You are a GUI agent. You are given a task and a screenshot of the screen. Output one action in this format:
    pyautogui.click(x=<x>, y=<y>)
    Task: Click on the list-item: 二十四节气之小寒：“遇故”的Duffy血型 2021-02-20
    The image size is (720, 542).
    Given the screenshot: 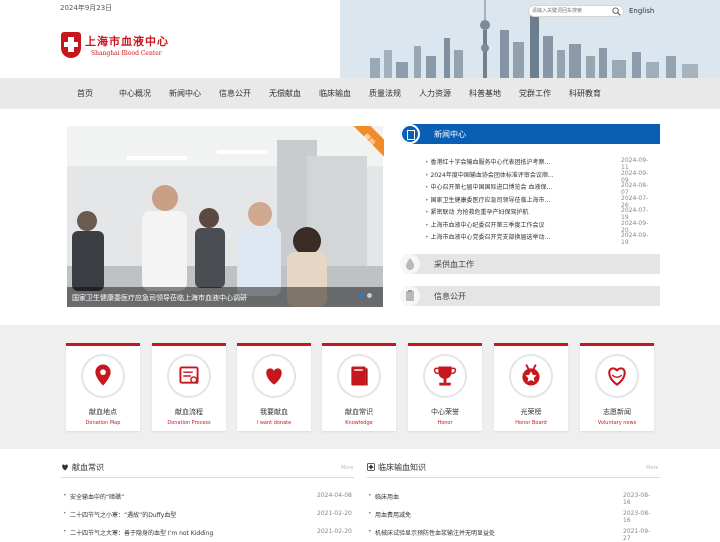 What is the action you would take?
    pyautogui.click(x=207, y=516)
    